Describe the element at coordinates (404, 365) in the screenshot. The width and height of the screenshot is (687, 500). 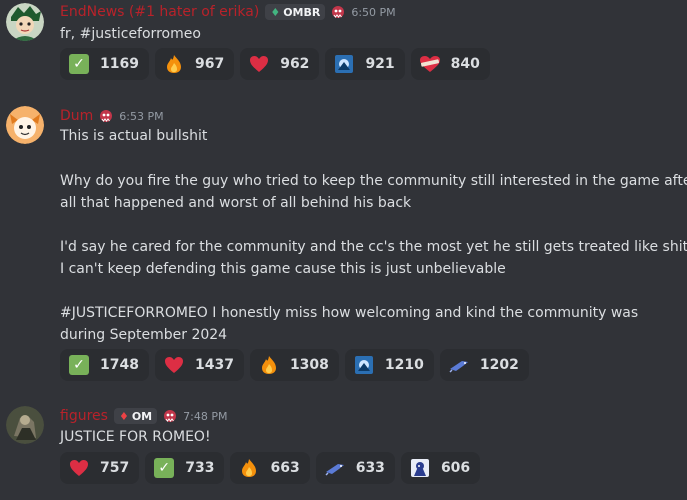
I see `reaction-count: 1210` at that location.